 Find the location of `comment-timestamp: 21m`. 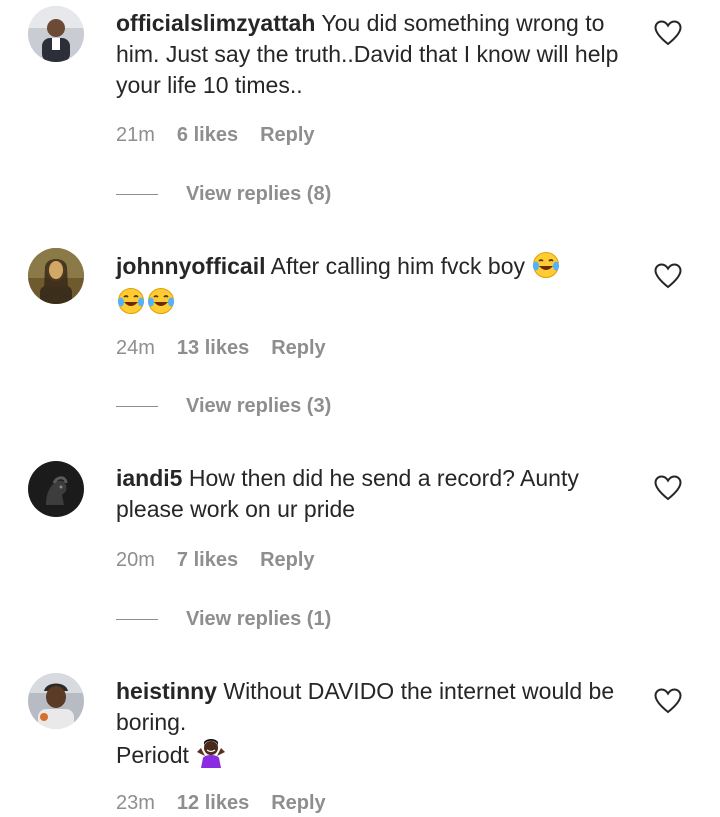

comment-timestamp: 21m is located at coordinates (135, 135).